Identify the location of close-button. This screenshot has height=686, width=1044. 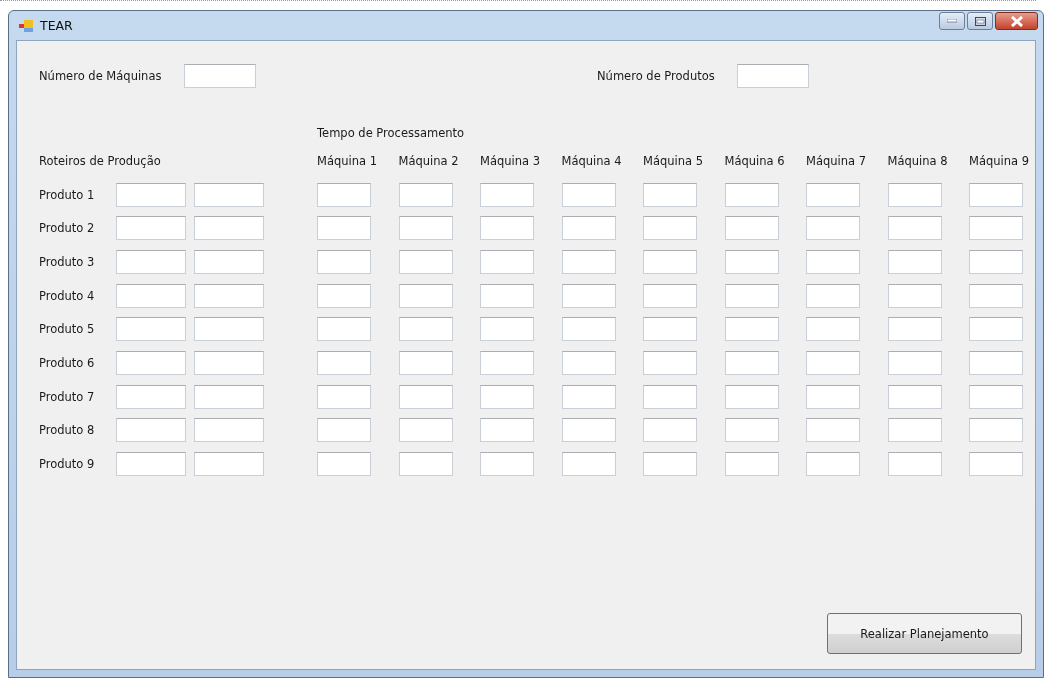
(1016, 21).